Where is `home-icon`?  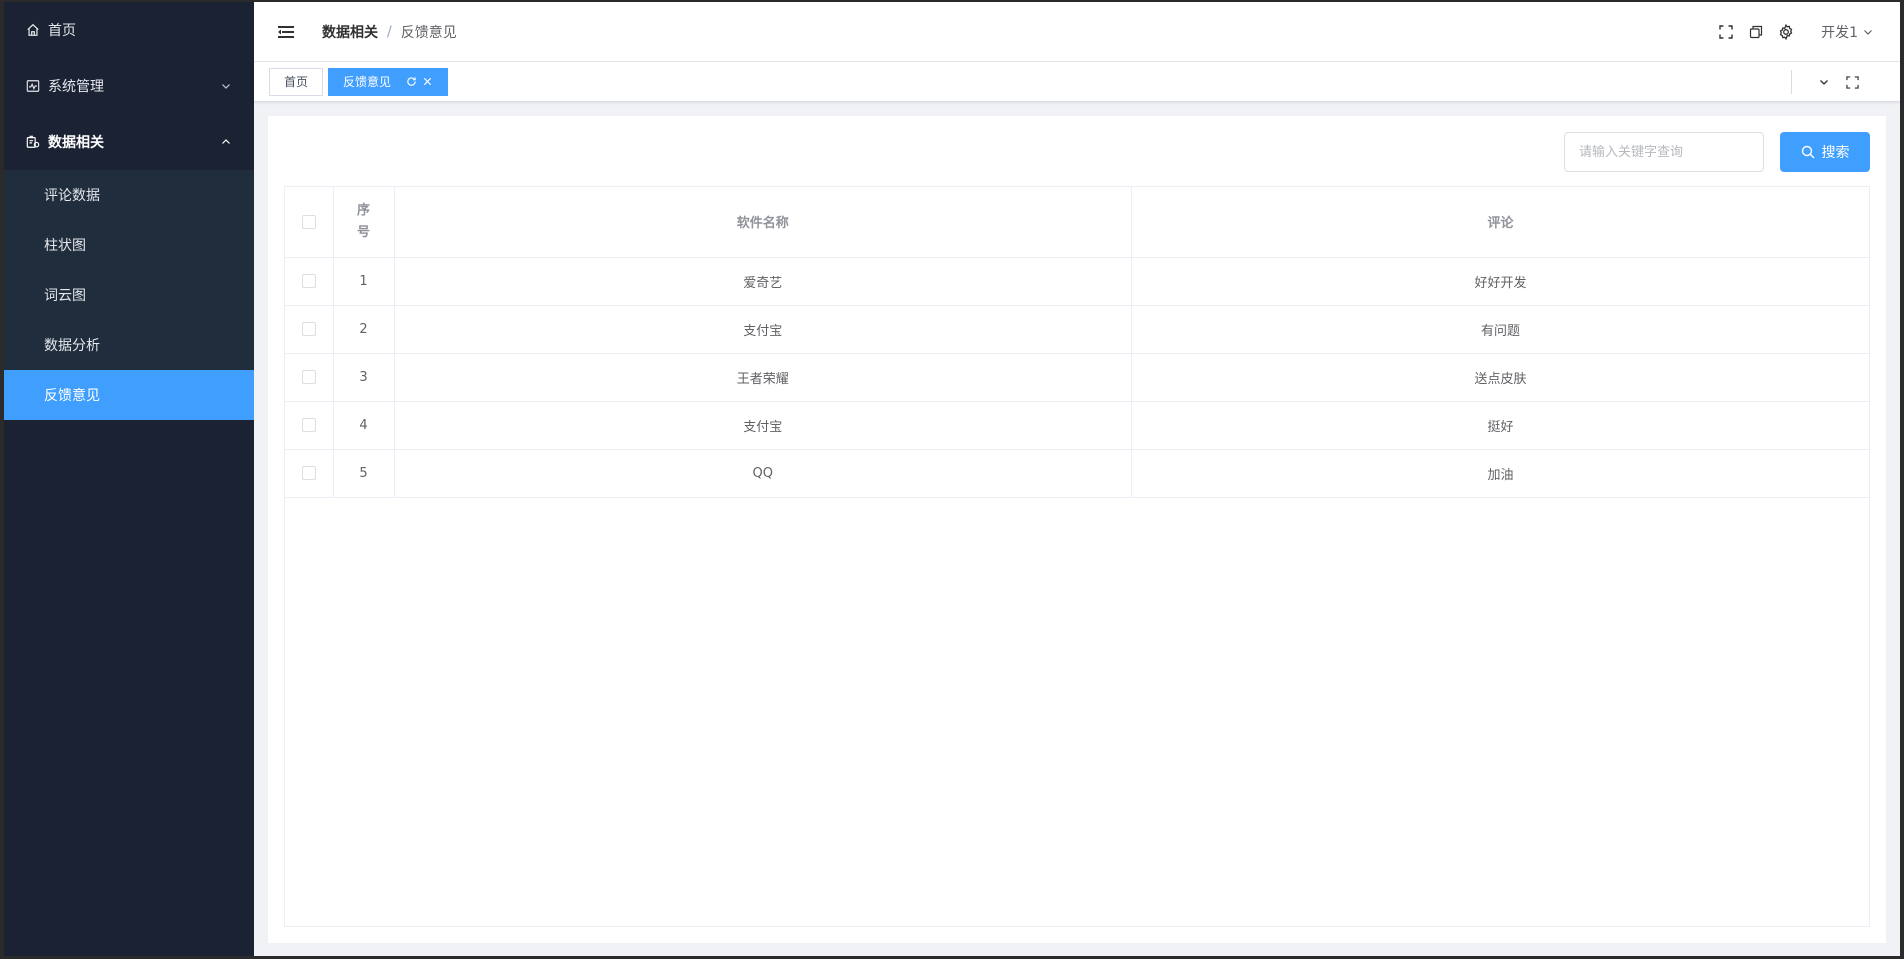
home-icon is located at coordinates (33, 30).